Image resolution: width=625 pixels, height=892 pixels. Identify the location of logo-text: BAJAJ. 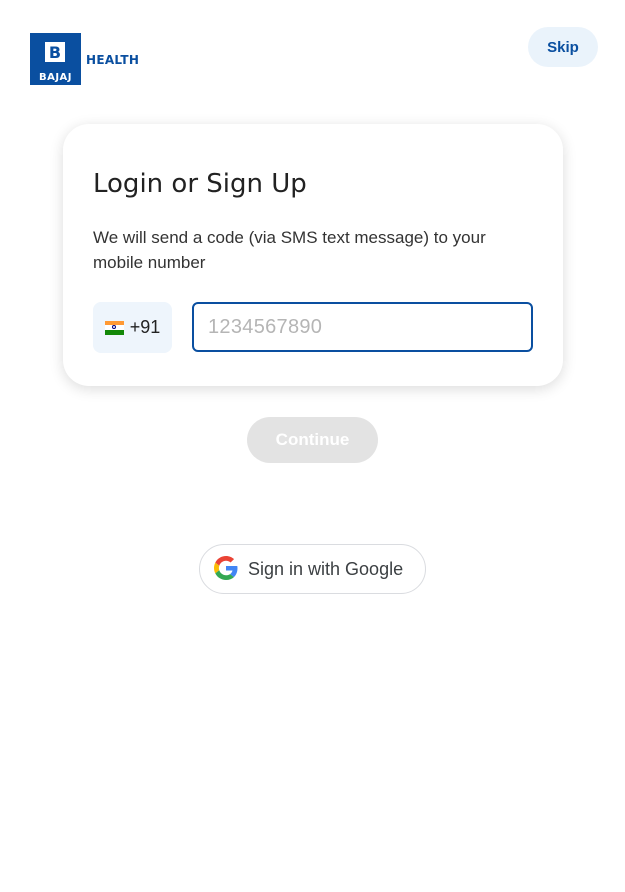
(55, 77).